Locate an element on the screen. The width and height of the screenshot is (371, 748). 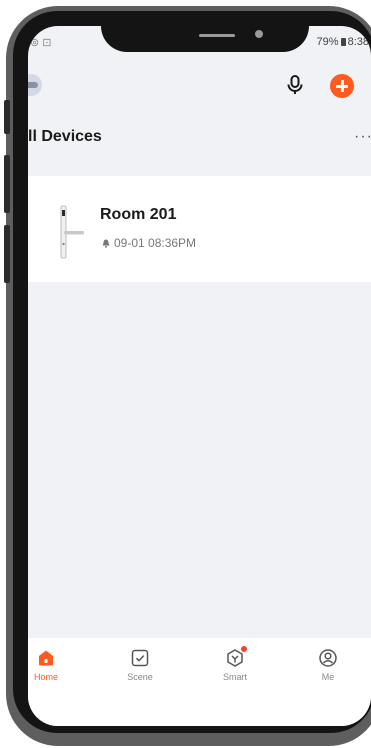
tab-smart-label: Smart is located at coordinates (234, 677).